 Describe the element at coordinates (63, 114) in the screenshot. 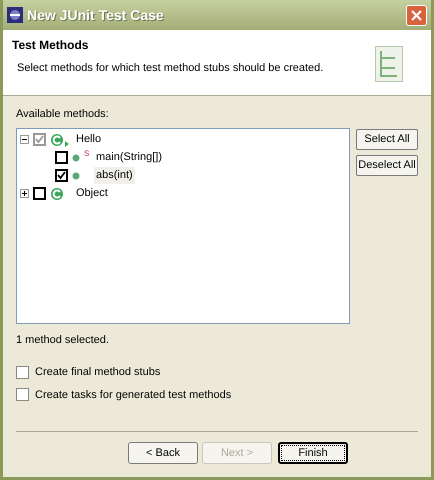

I see `methods-label: Available methods:` at that location.